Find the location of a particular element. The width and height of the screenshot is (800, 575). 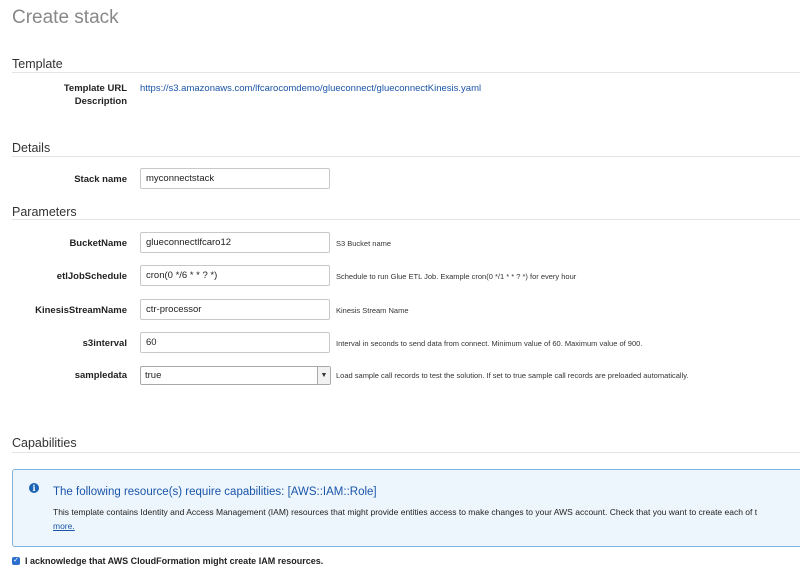

param-label-kinesisstreamname: KinesisStreamName is located at coordinates (81, 310).